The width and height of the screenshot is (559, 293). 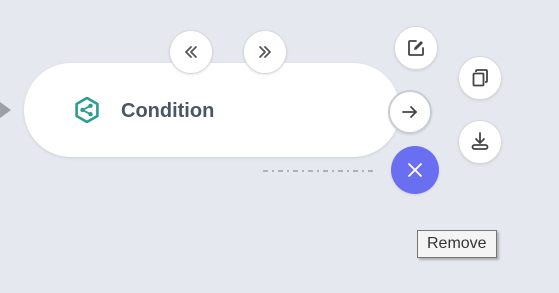 I want to click on edit-icon, so click(x=416, y=48).